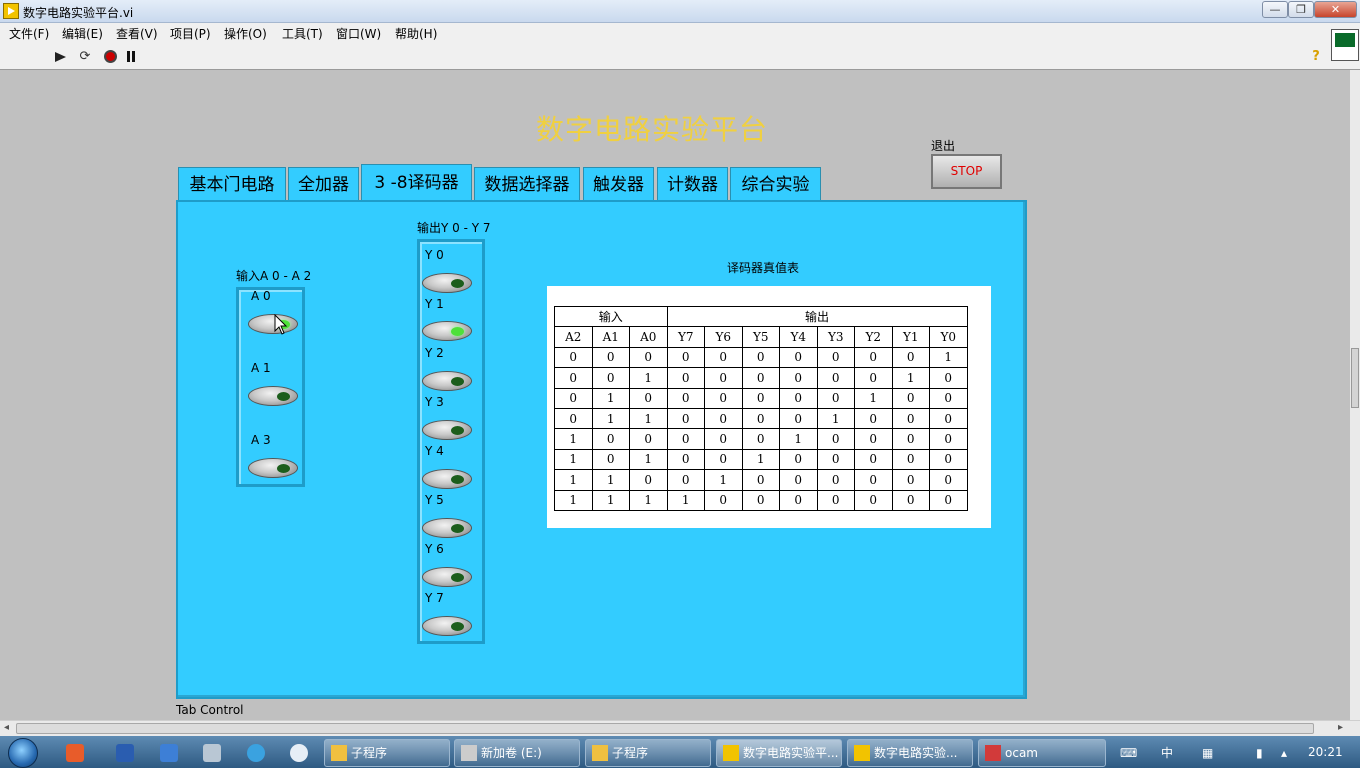 The height and width of the screenshot is (768, 1360). Describe the element at coordinates (85, 57) in the screenshot. I see `run-continuously-icon: ⟳` at that location.